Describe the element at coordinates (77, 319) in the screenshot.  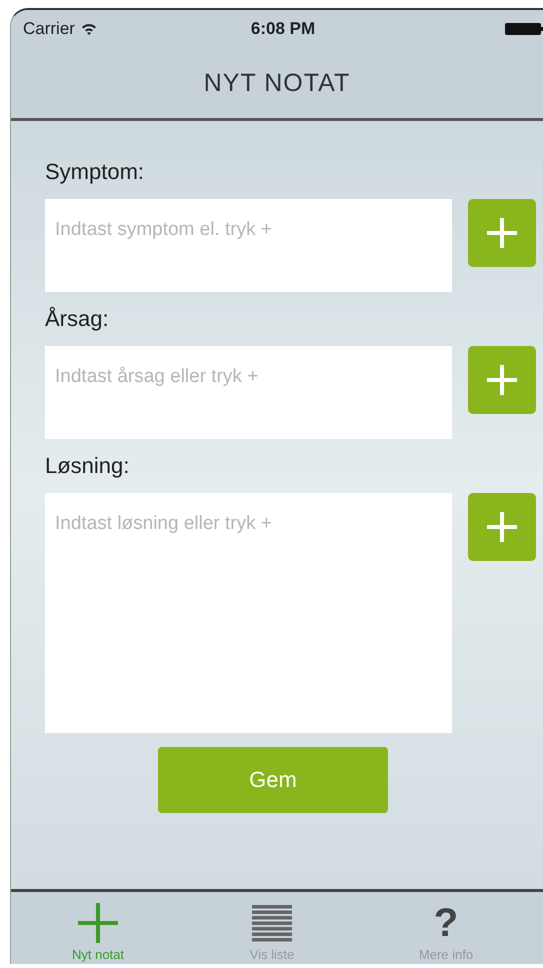
I see `field-label: Årsag:` at that location.